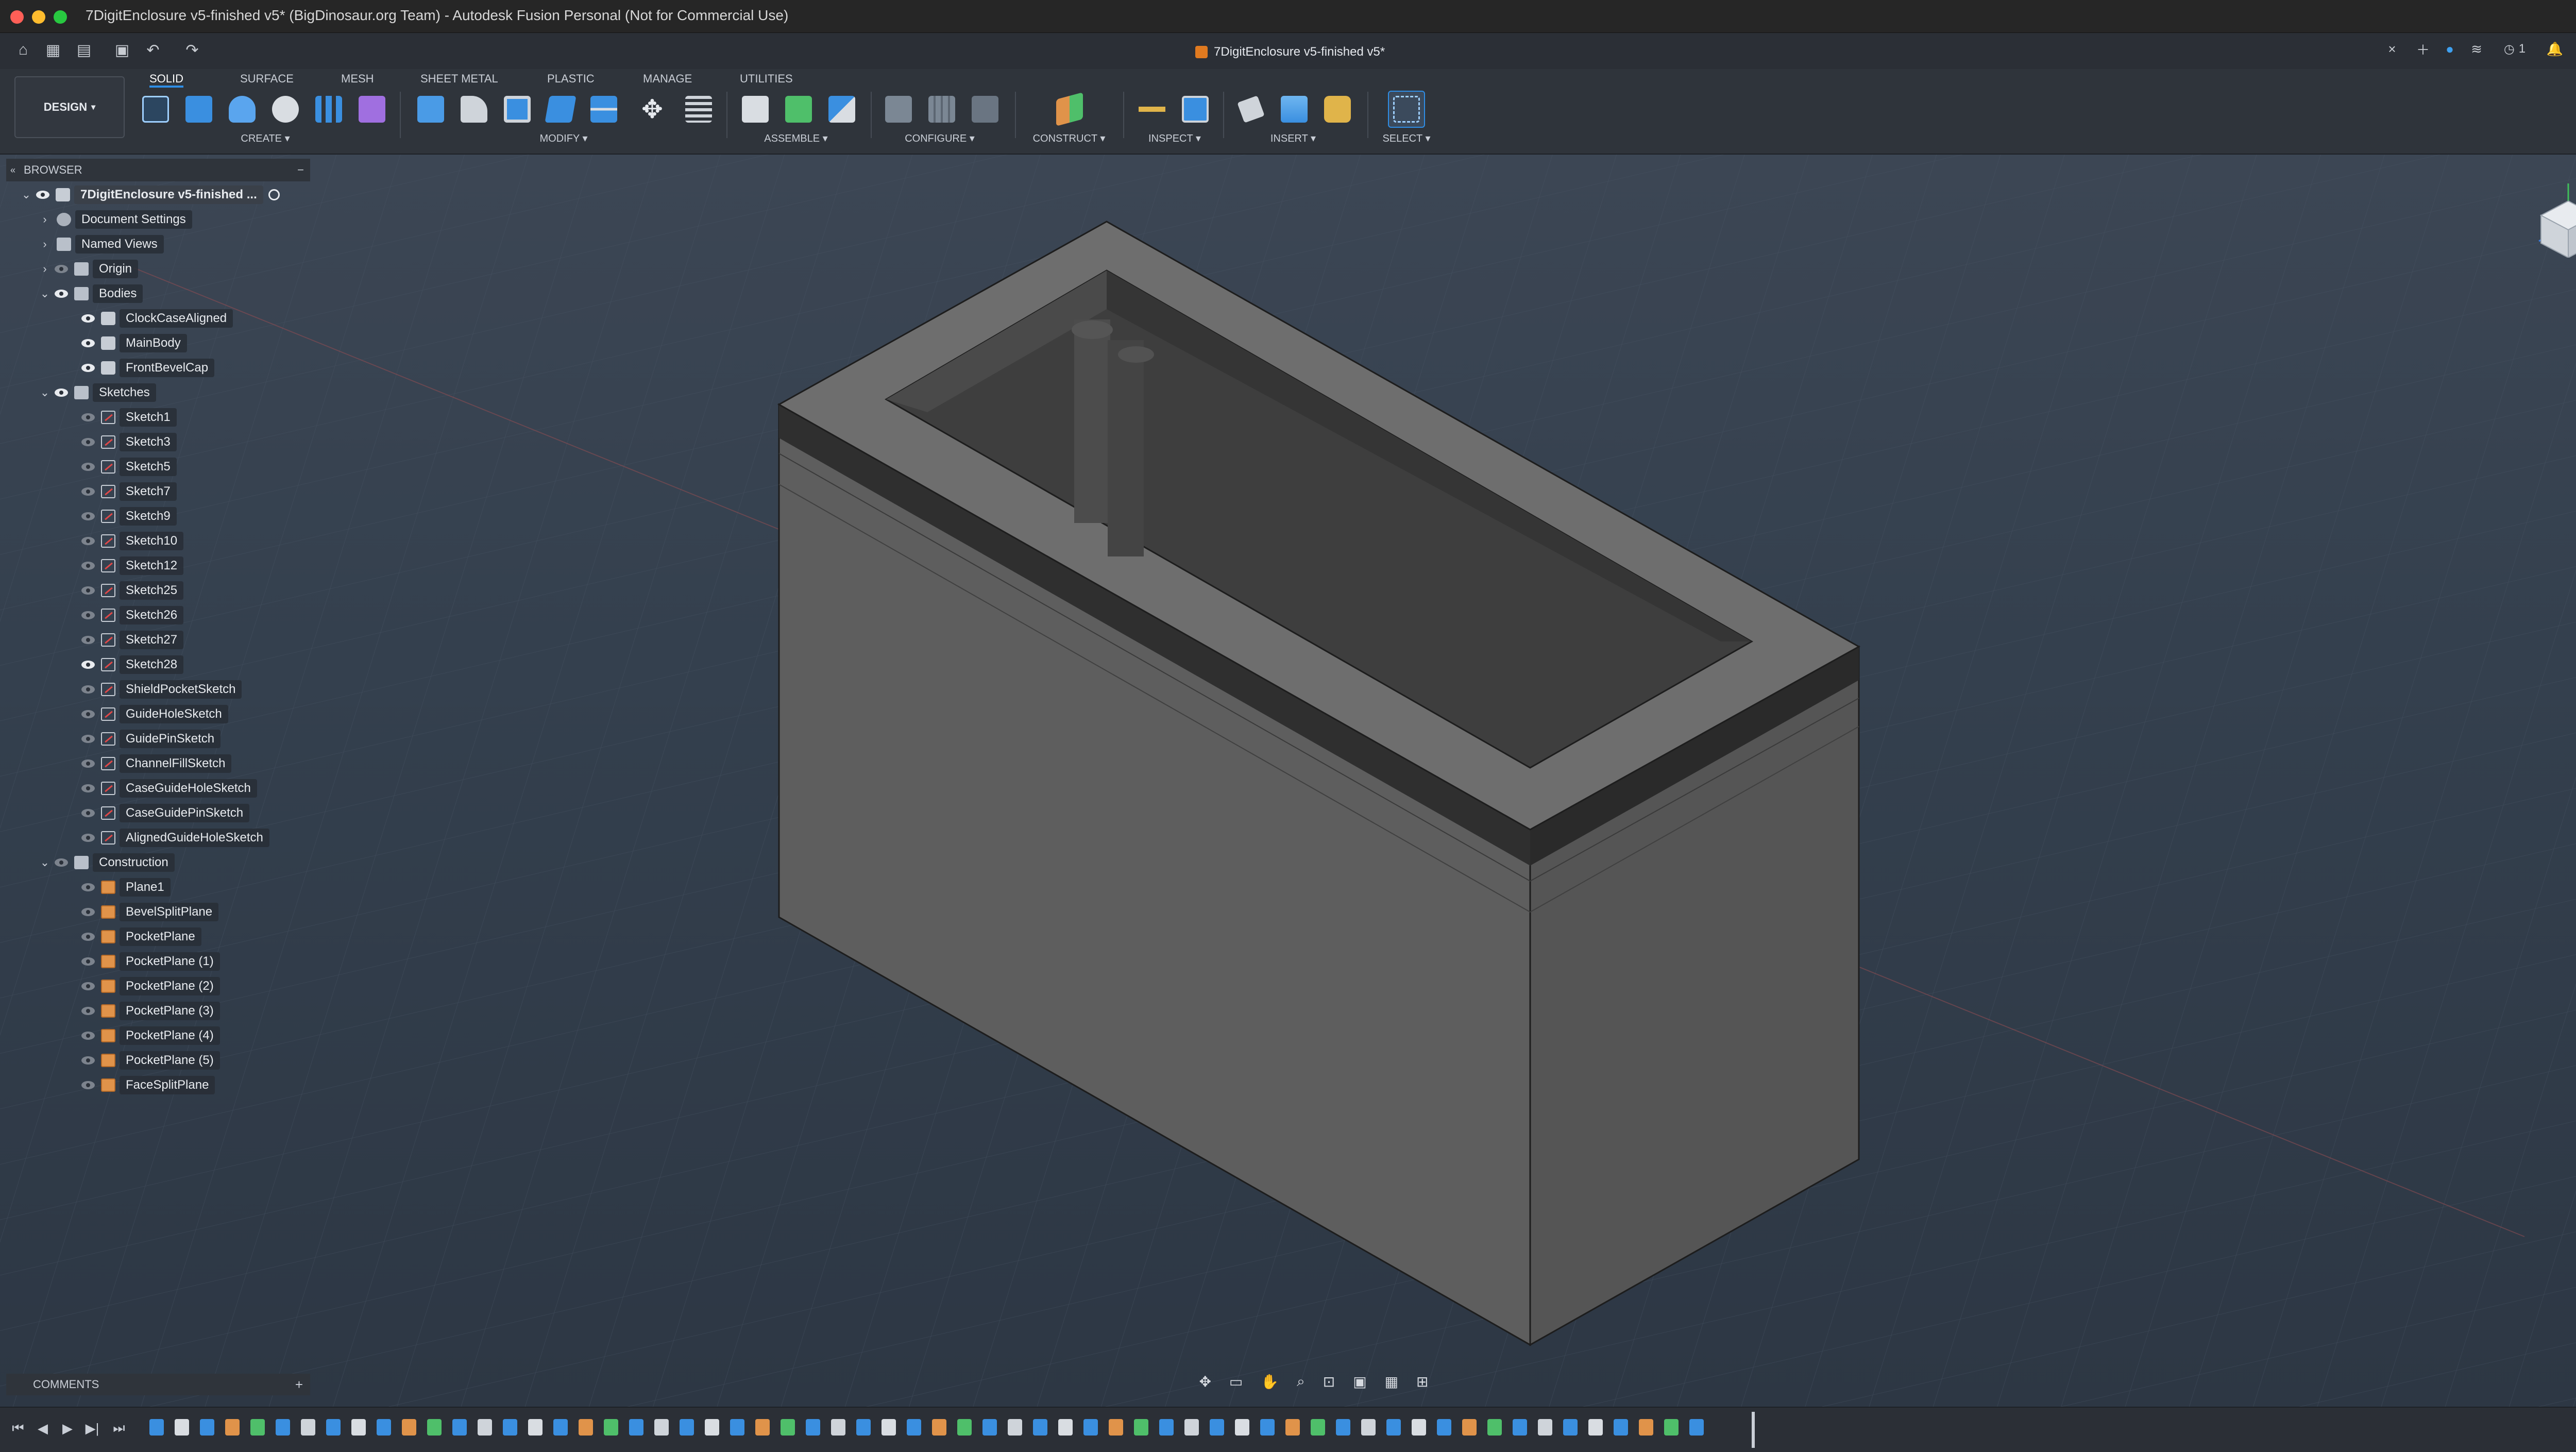 The image size is (2576, 1452). Describe the element at coordinates (84, 50) in the screenshot. I see `file-icon: ▤` at that location.